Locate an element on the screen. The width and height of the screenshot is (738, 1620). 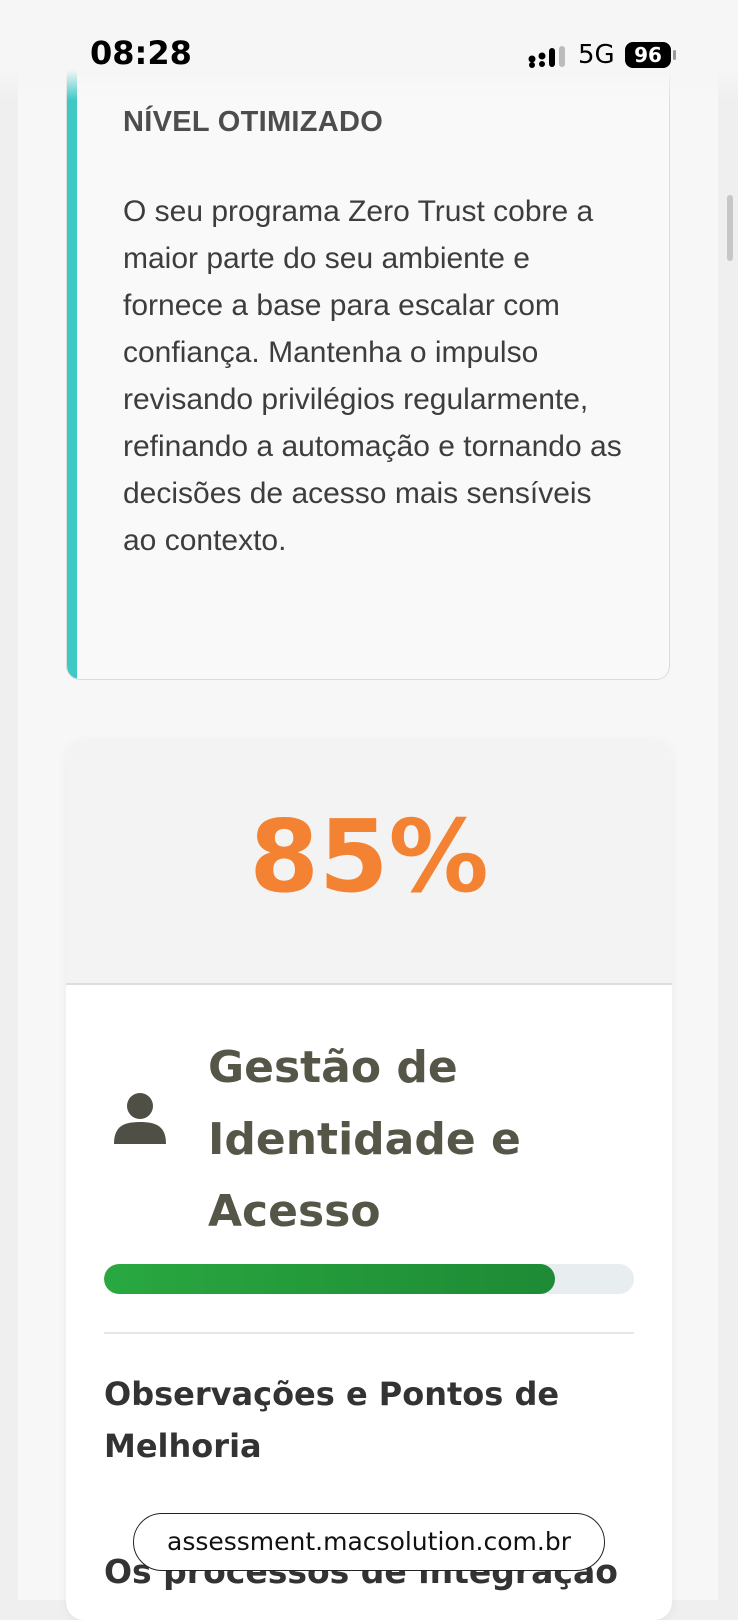
score-percentage: 85% is located at coordinates (369, 856).